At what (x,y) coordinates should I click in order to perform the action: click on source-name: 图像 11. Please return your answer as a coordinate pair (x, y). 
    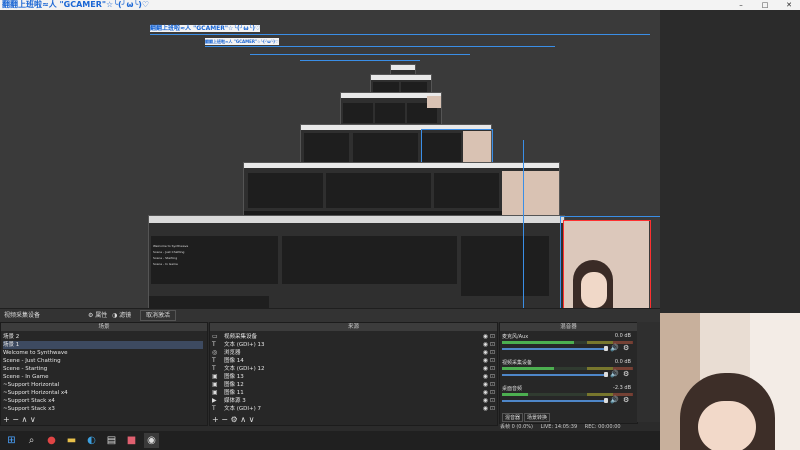
    Looking at the image, I should click on (234, 393).